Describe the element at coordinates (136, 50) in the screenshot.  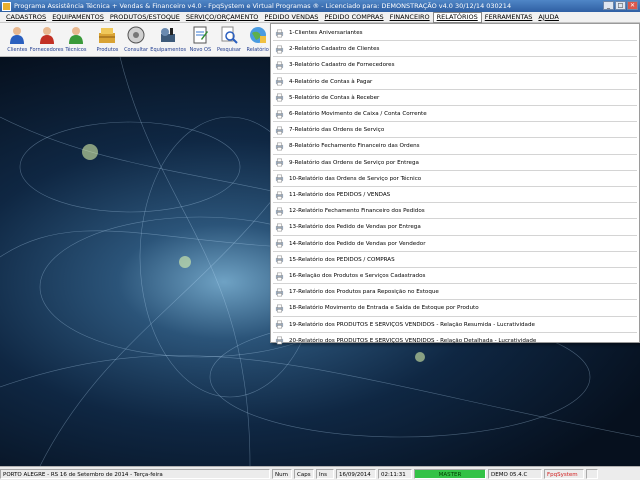
I see `toolbar-button-label: Consultar` at that location.